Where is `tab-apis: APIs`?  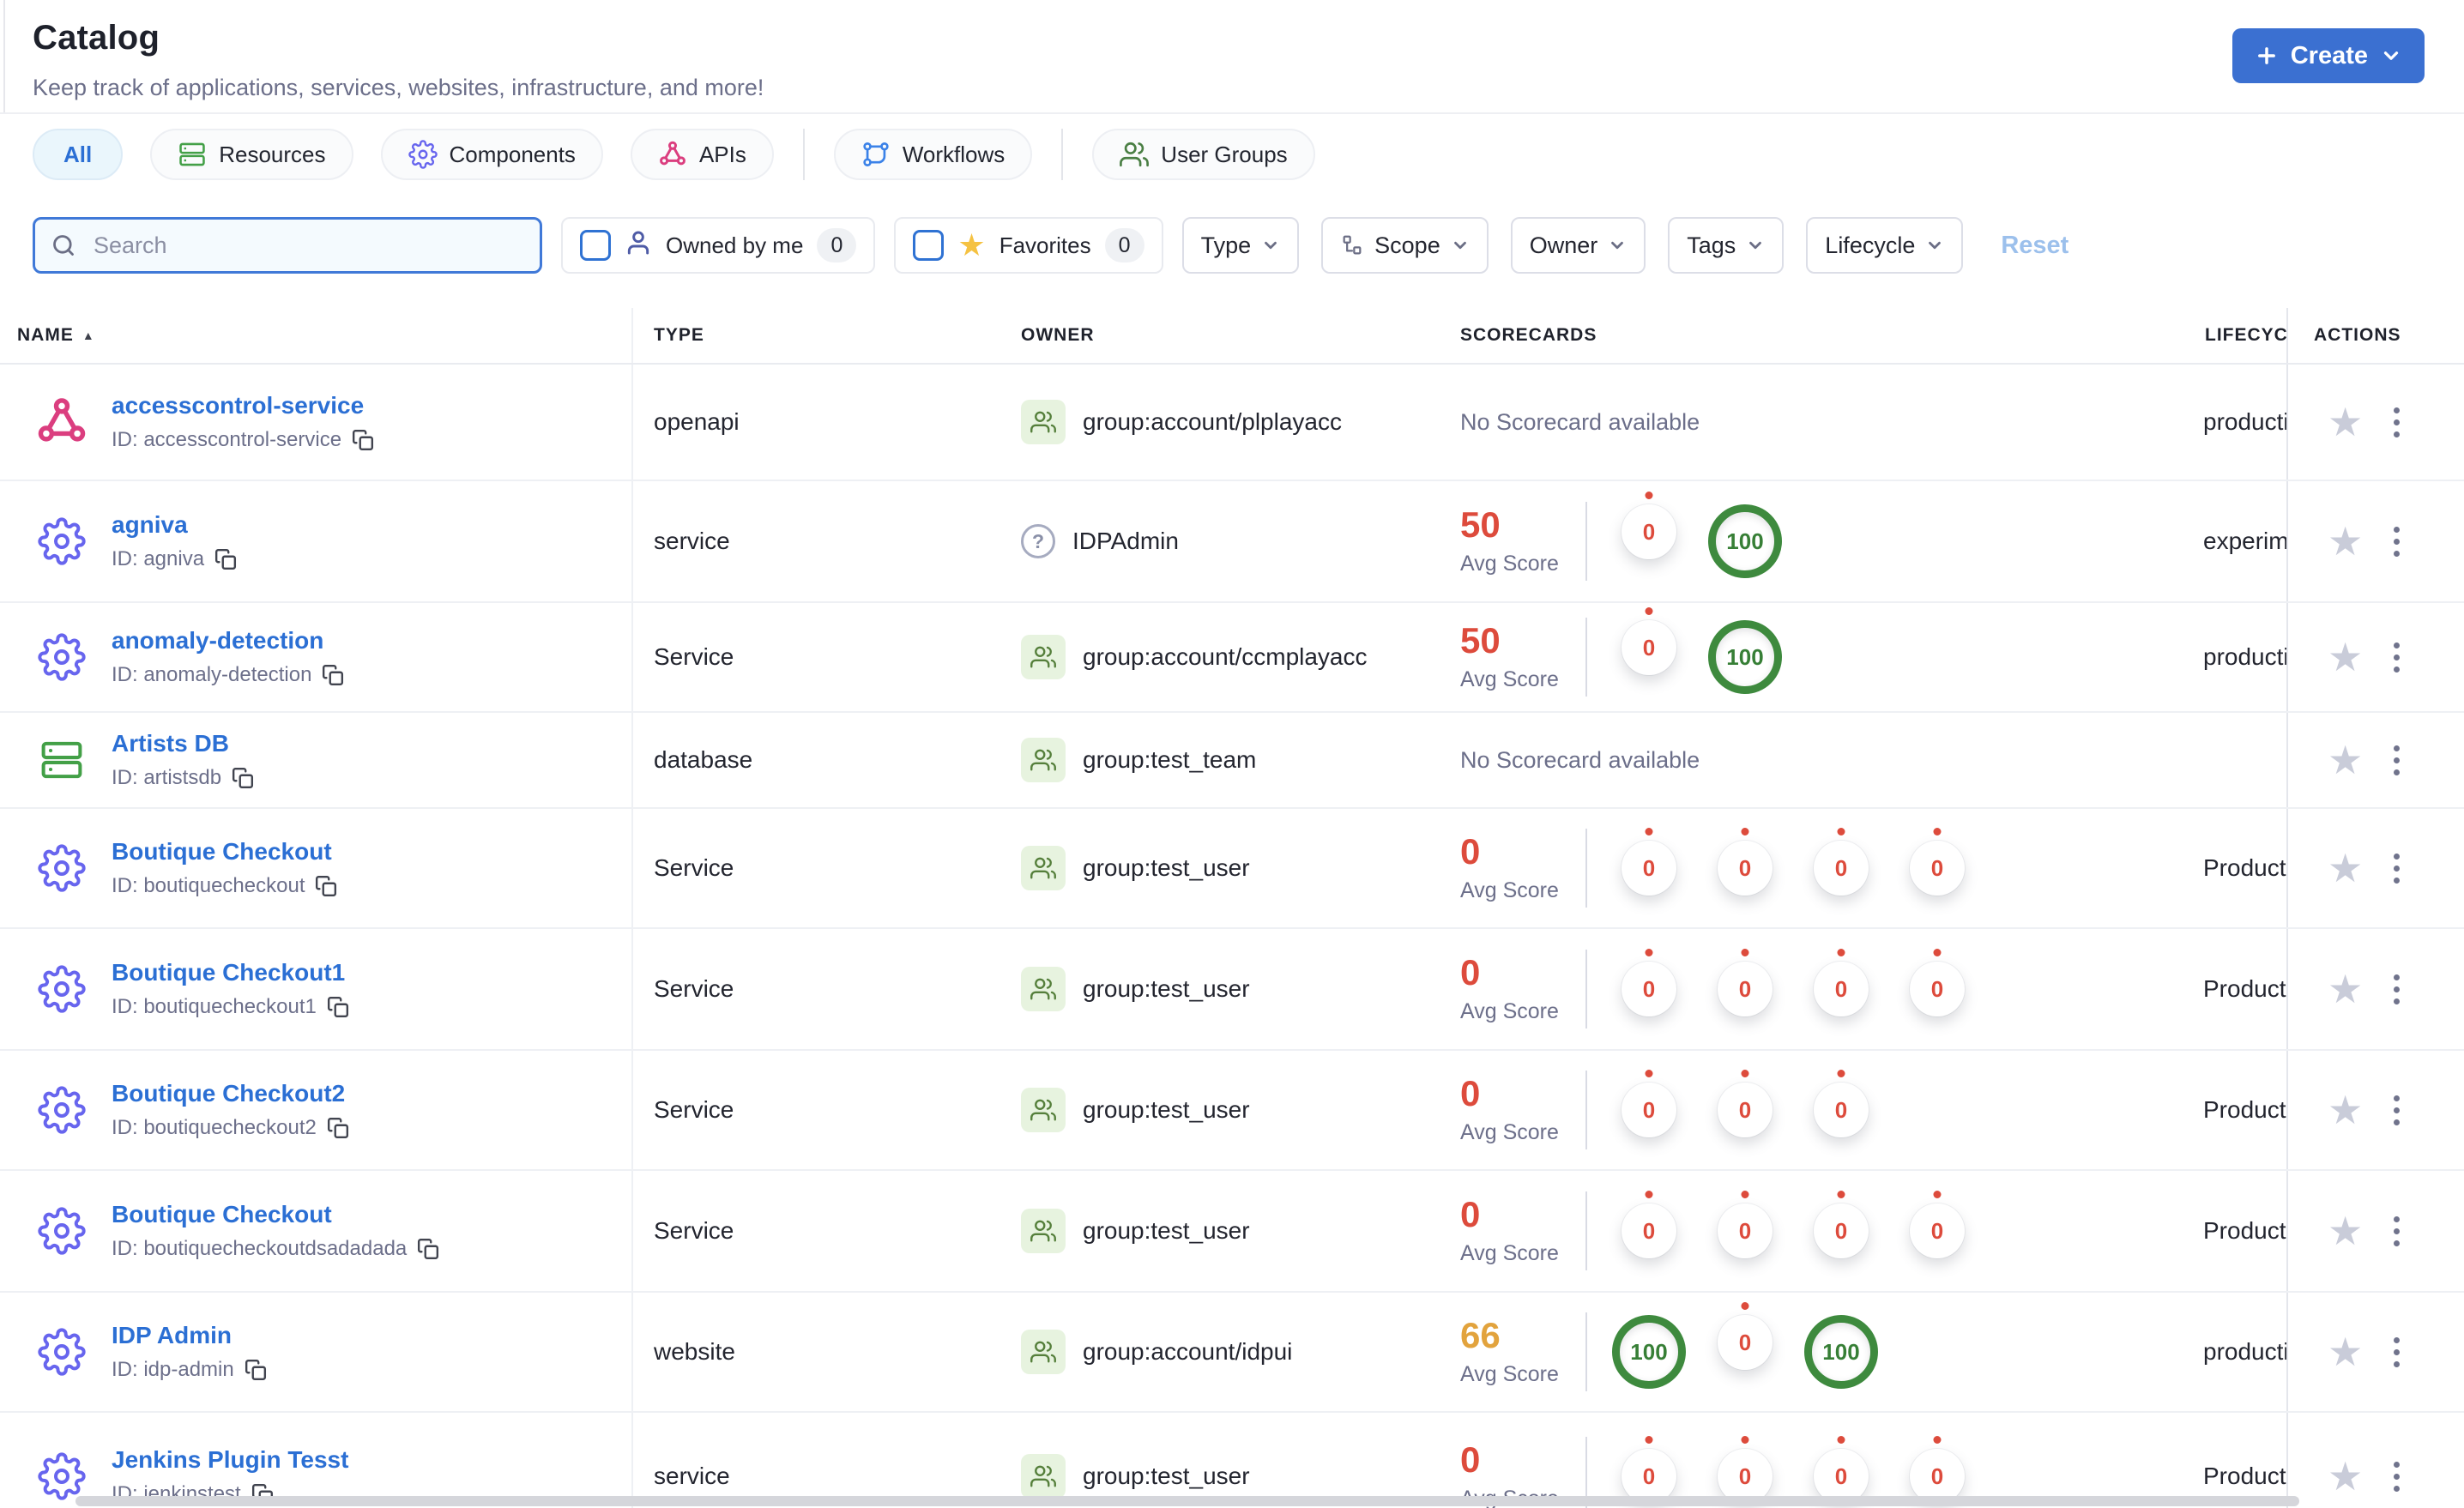 tab-apis: APIs is located at coordinates (702, 154).